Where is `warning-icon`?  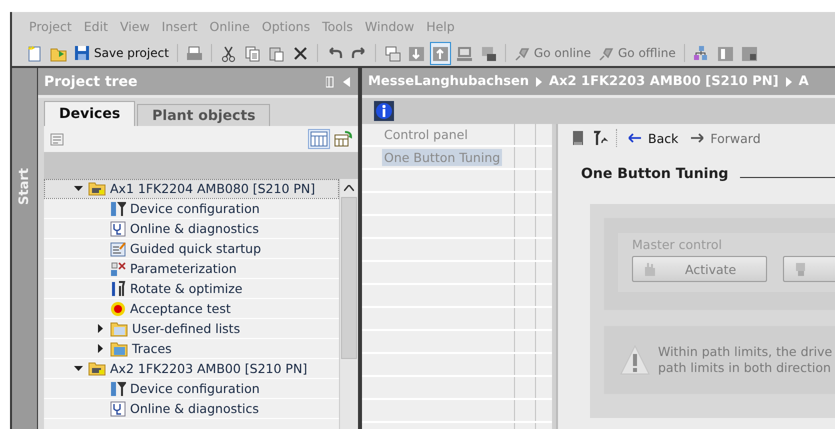 warning-icon is located at coordinates (635, 360).